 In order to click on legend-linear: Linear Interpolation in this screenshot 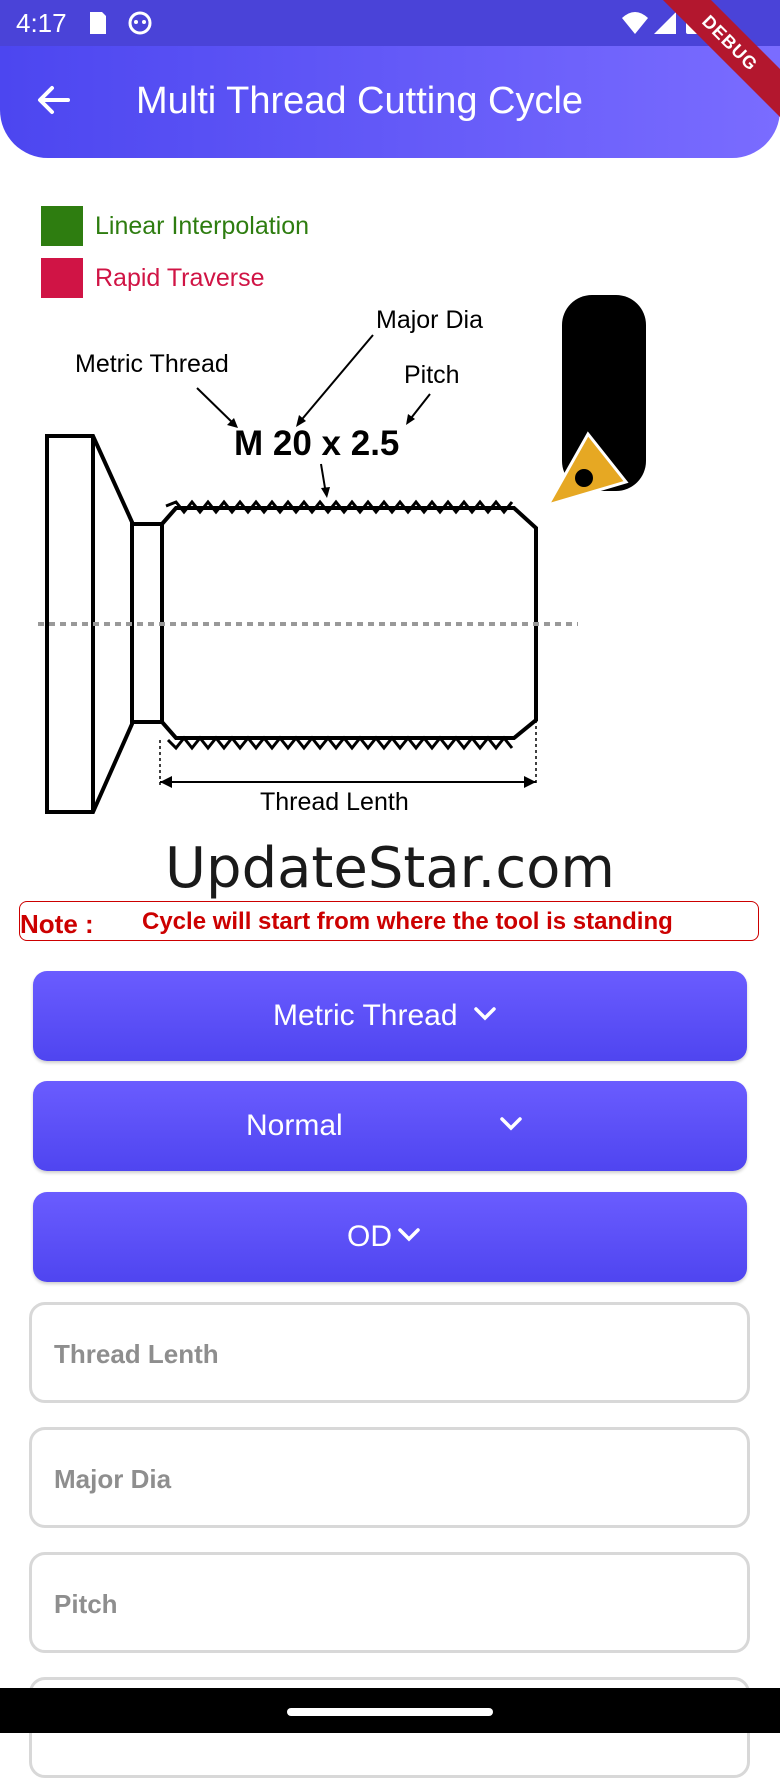, I will do `click(175, 226)`.